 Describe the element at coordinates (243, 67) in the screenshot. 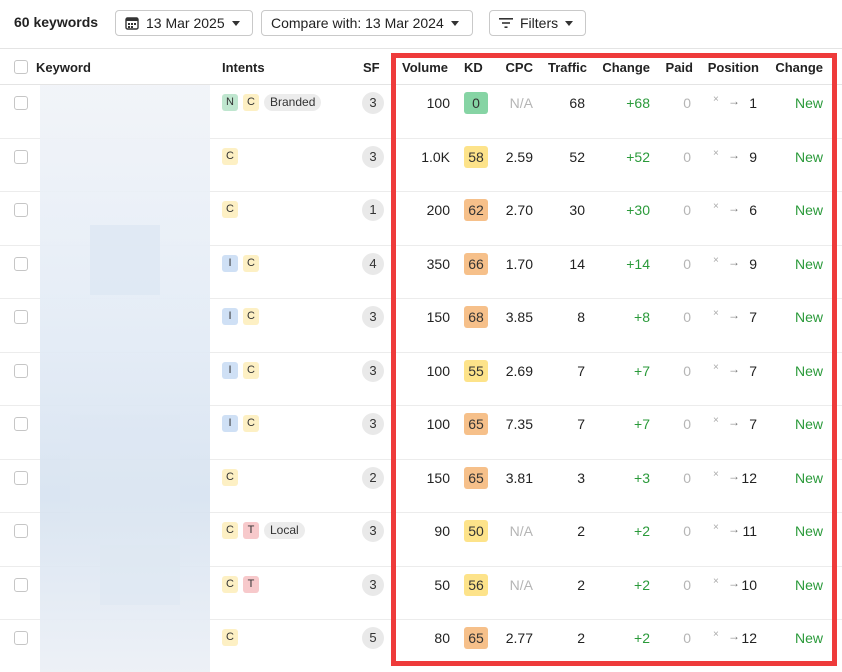

I see `col-intents: Intents` at that location.